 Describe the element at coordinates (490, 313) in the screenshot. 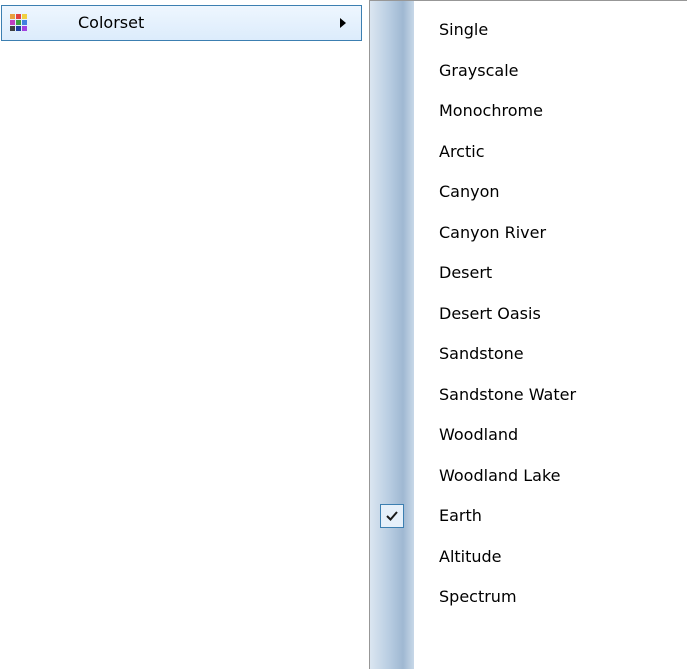

I see `submenu-item-label: Desert Oasis` at that location.